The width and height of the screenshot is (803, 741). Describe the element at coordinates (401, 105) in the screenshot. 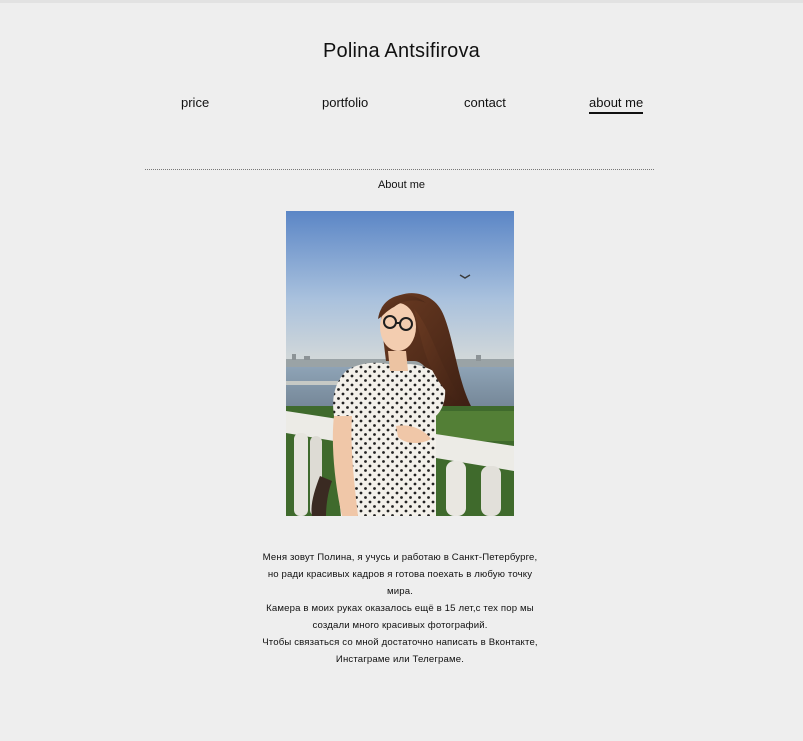

I see `main-nav: price portfolio contact about me` at that location.